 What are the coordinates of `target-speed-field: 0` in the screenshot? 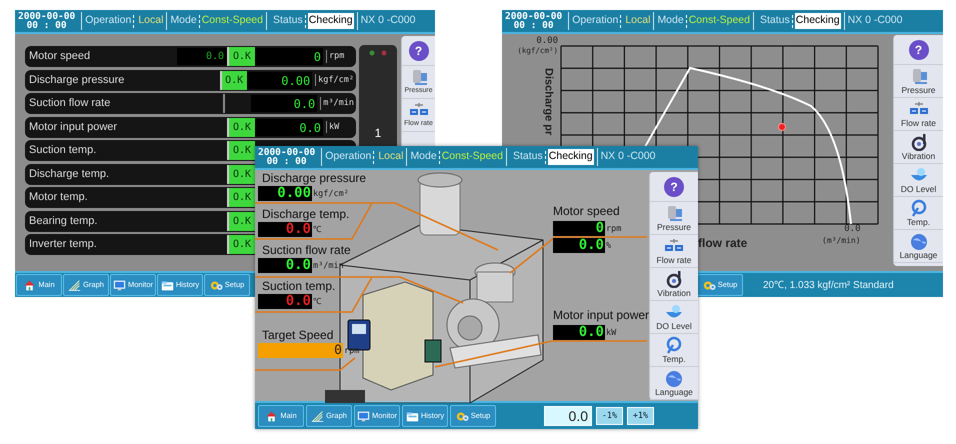 It's located at (300, 350).